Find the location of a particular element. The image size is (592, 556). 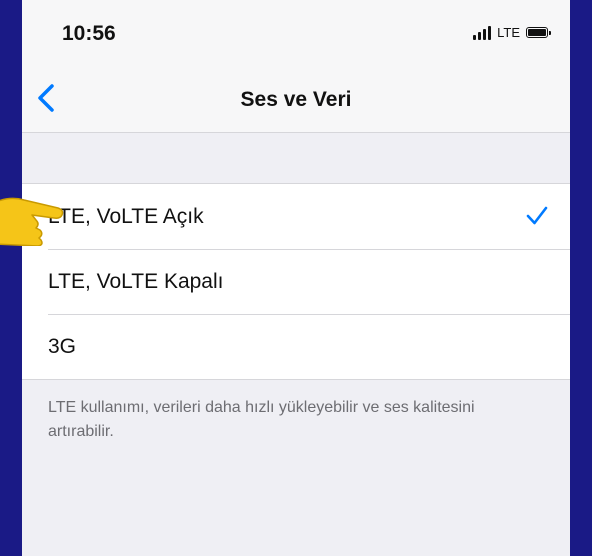

option-label: LTE, VoLTE Kapalı is located at coordinates (136, 281).